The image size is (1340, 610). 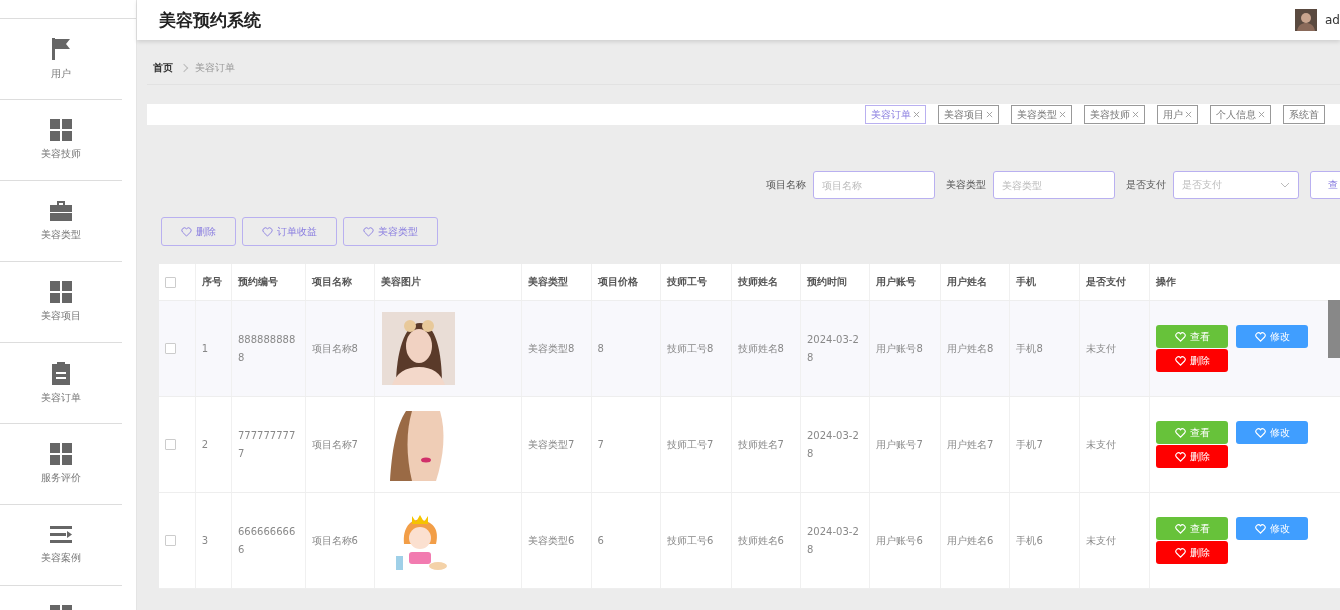 I want to click on table-cell: 用户账号8, so click(x=899, y=348).